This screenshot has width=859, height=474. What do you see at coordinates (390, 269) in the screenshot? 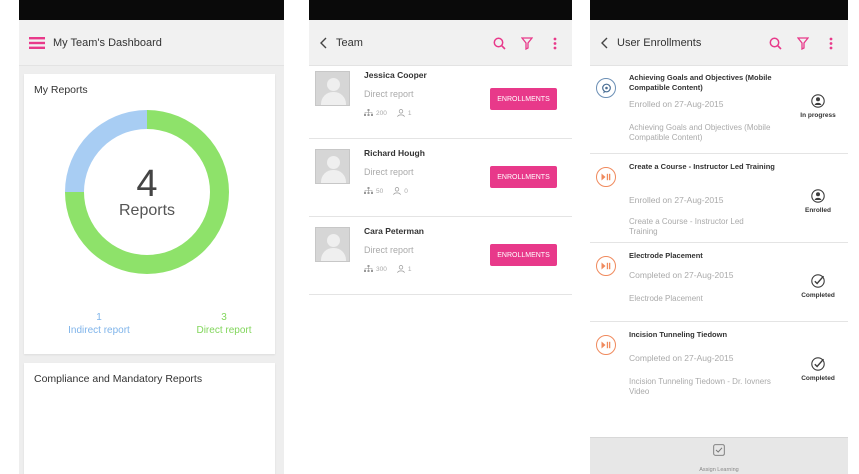
I see `member-stats: 300 1` at bounding box center [390, 269].